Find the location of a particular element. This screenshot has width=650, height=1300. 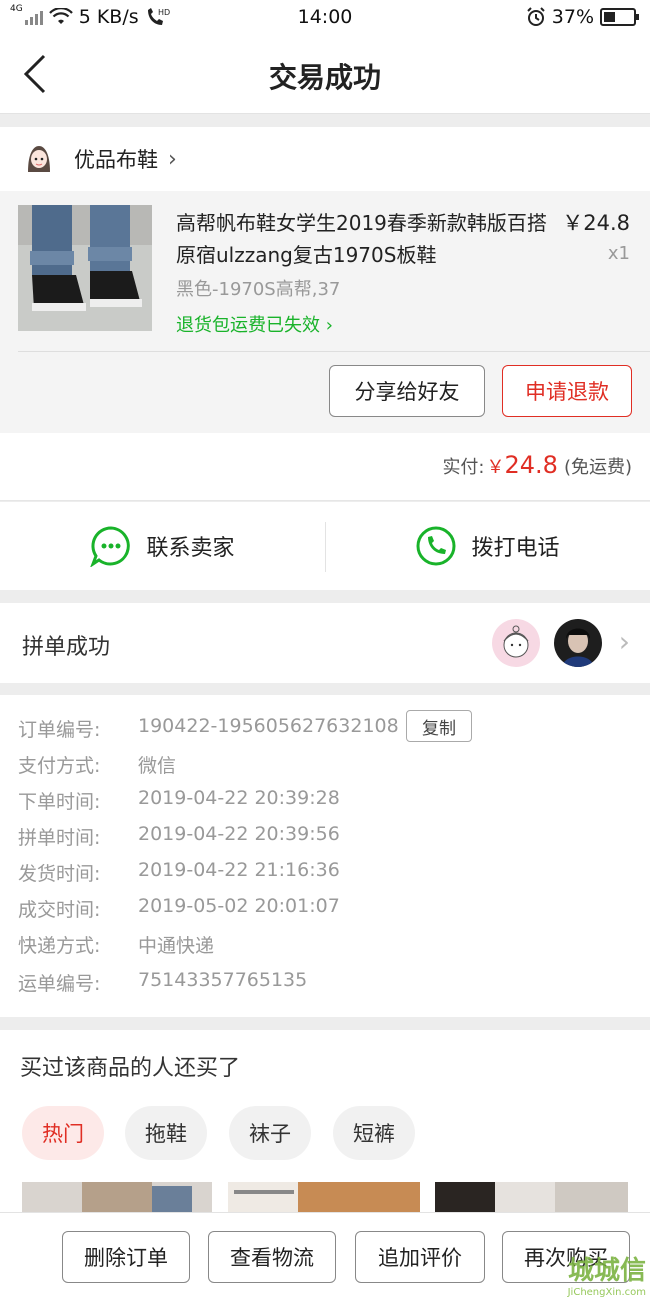

paid-label: 实付: is located at coordinates (463, 467).